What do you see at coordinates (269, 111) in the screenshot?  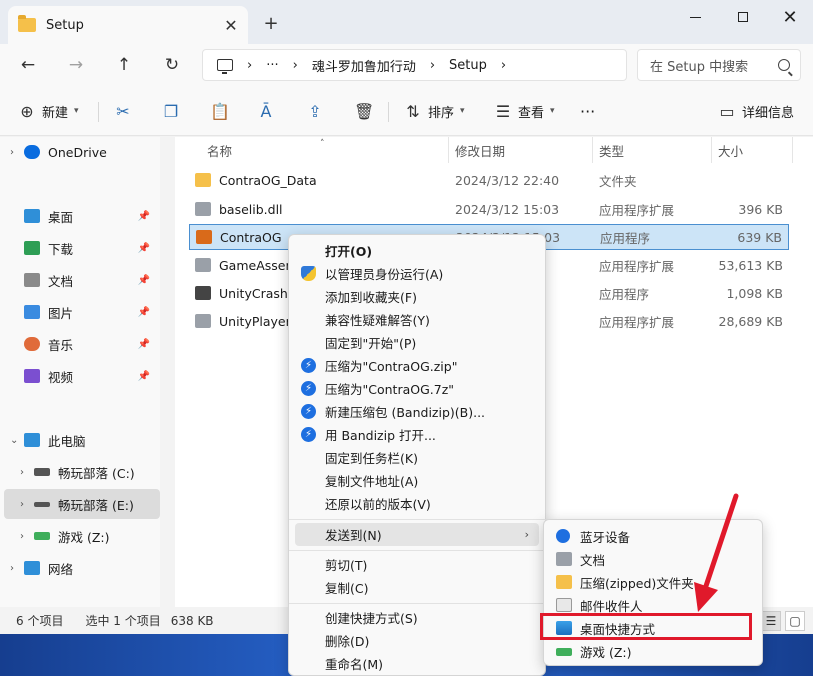 I see `rename-button: Ā` at bounding box center [269, 111].